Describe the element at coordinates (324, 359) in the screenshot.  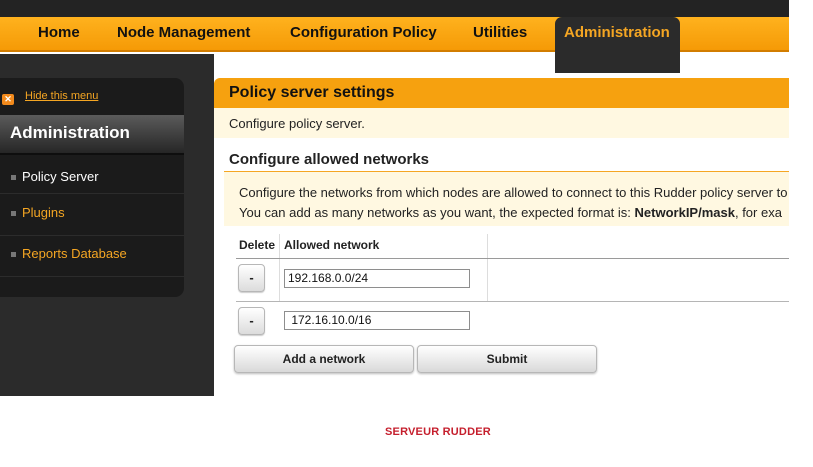
I see `add-network-button: Add a network` at that location.